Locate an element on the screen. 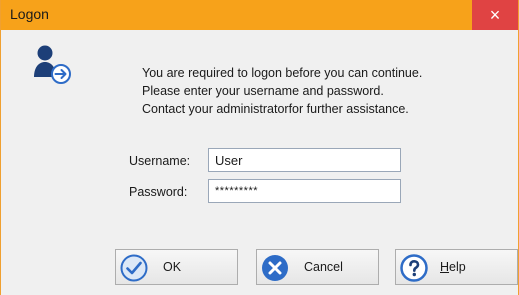 This screenshot has height=295, width=519. checkmark-icon is located at coordinates (134, 268).